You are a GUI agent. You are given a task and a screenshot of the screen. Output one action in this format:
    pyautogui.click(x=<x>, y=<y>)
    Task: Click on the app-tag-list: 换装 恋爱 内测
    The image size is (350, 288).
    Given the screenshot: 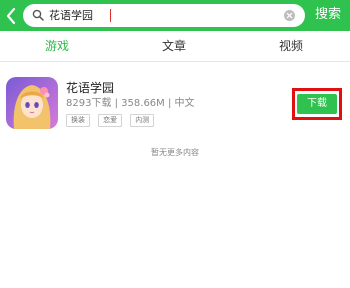 What is the action you would take?
    pyautogui.click(x=111, y=120)
    